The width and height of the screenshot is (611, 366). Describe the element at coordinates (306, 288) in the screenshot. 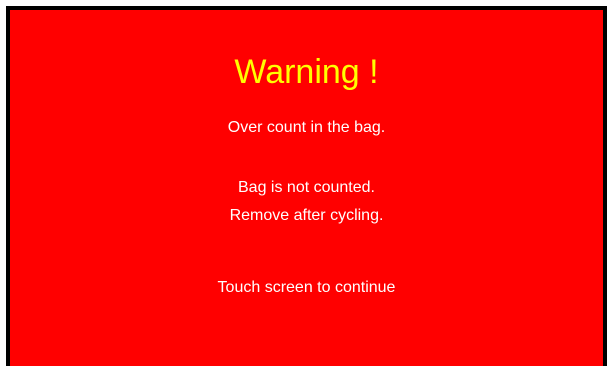

I see `continue-prompt: Touch screen to continue` at that location.